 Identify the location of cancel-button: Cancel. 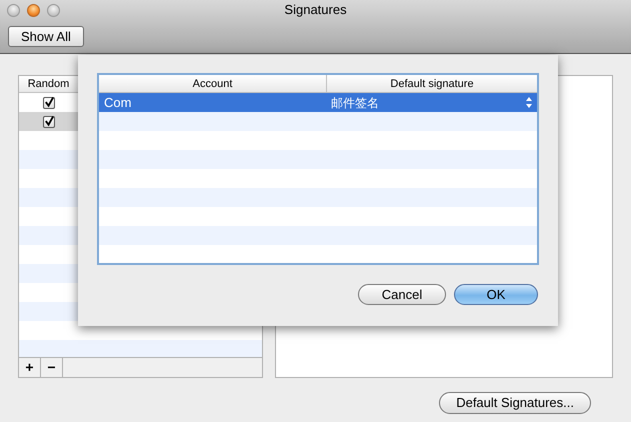
(402, 294).